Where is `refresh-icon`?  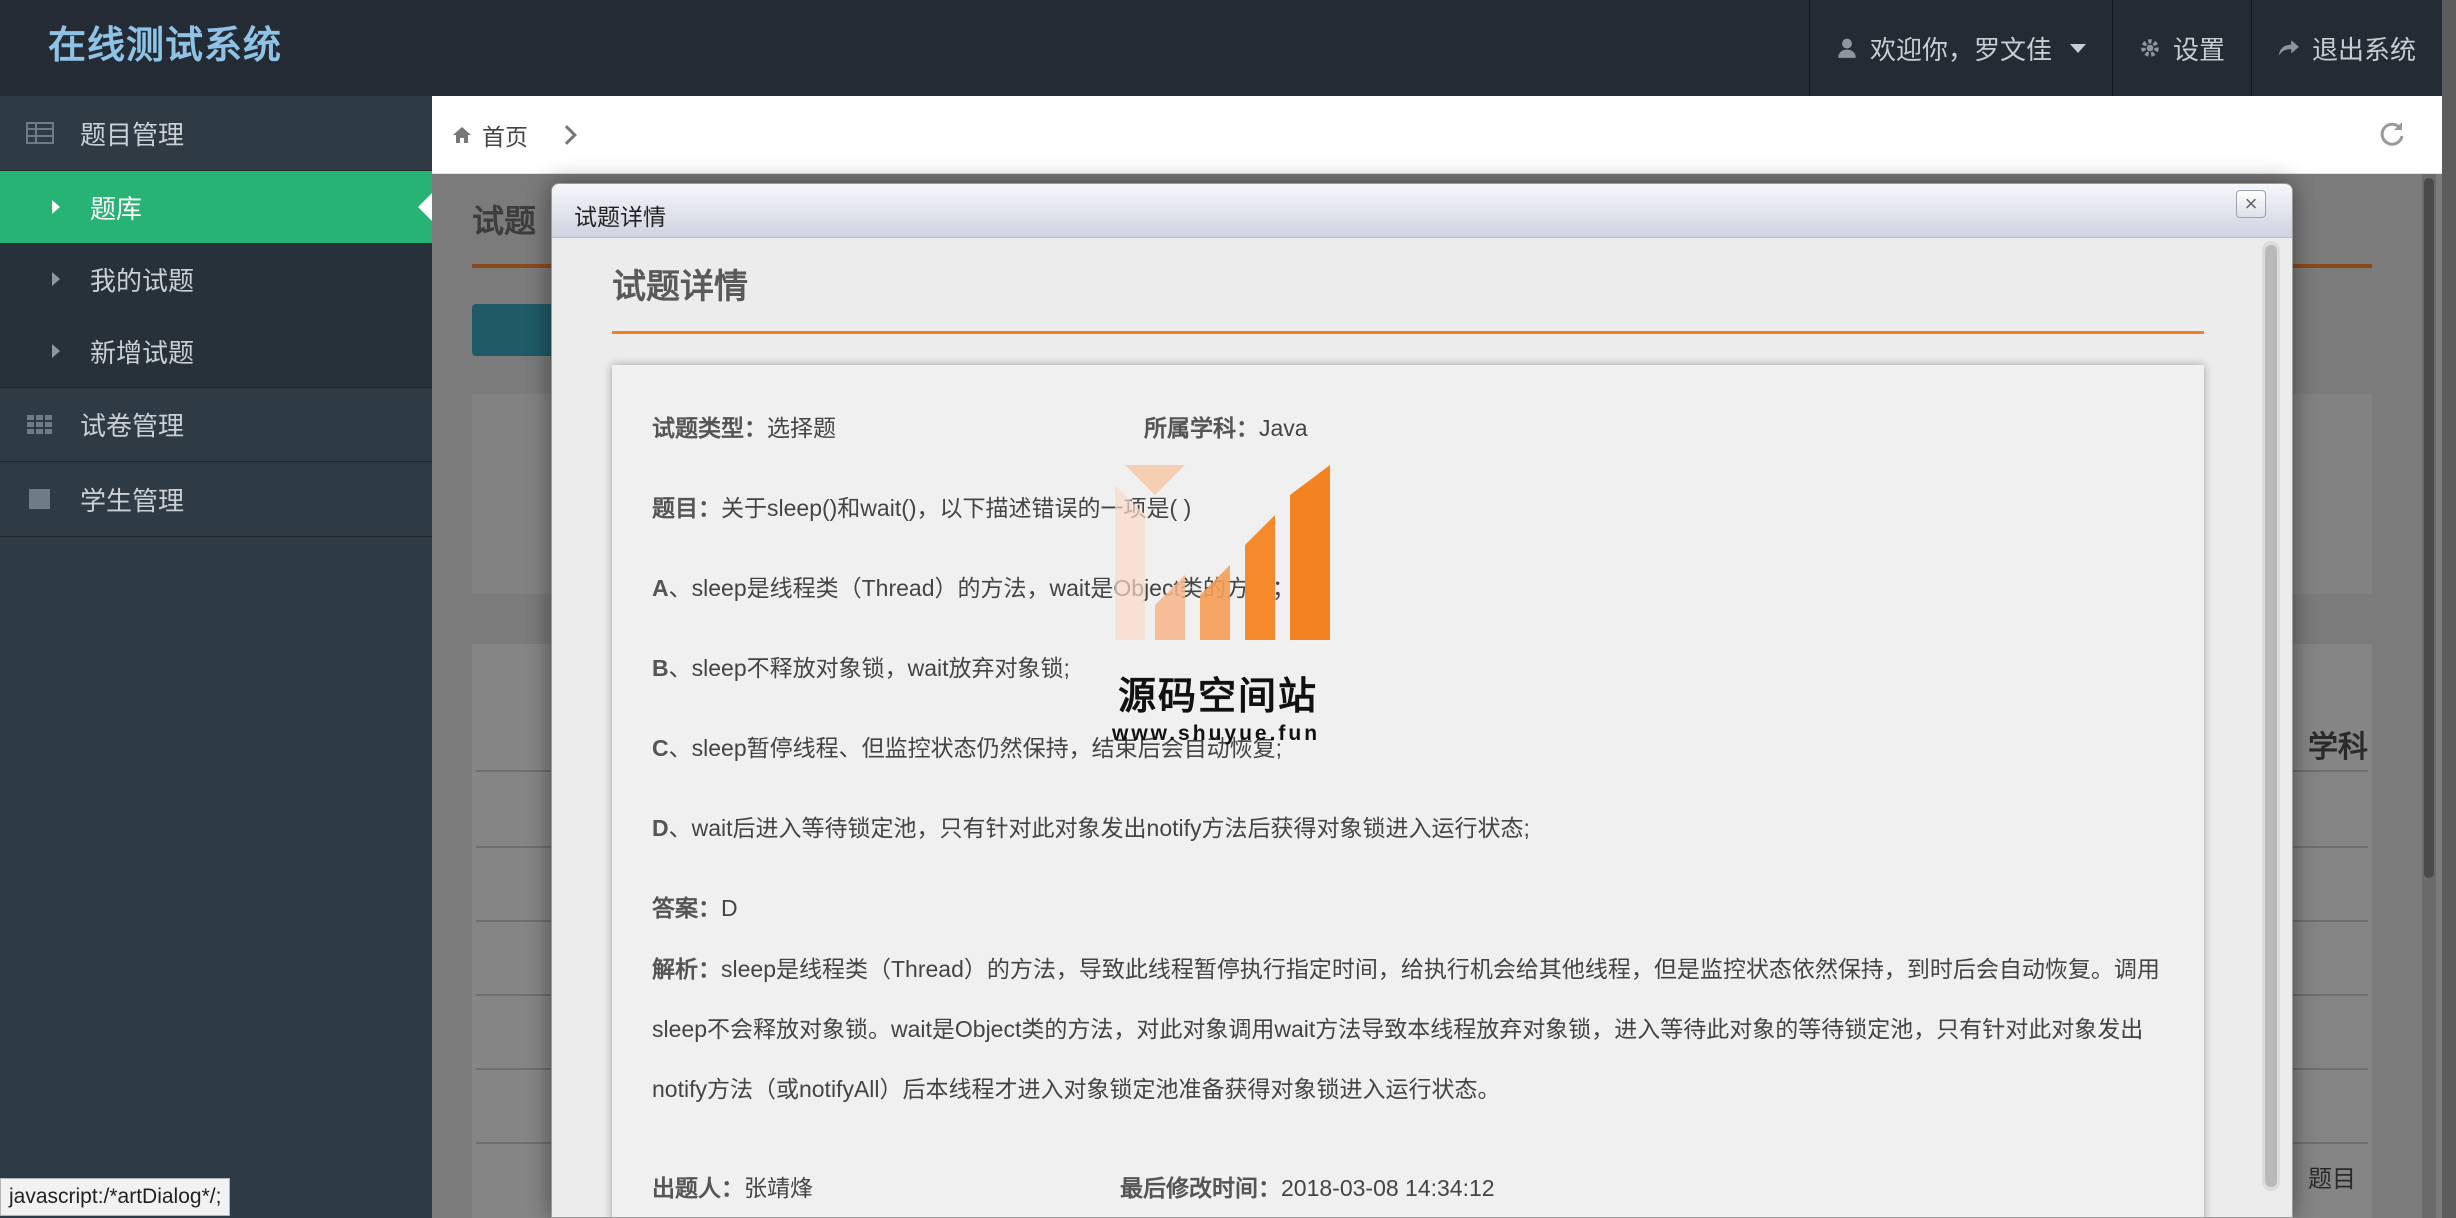 refresh-icon is located at coordinates (2392, 134).